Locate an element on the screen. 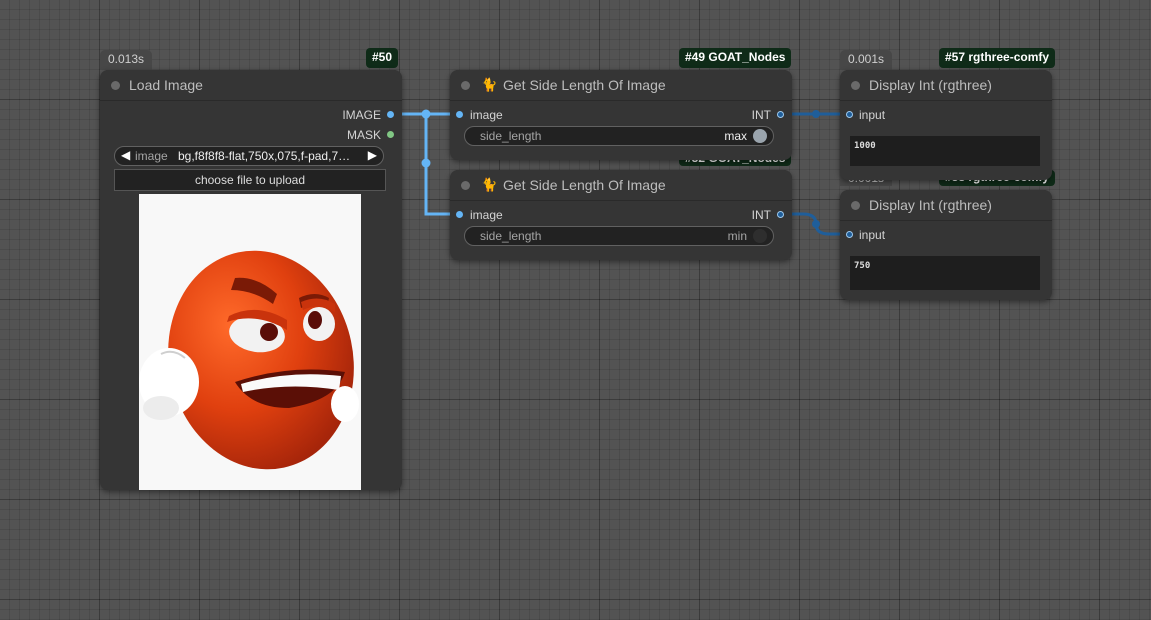  widget-value: min is located at coordinates (737, 236).